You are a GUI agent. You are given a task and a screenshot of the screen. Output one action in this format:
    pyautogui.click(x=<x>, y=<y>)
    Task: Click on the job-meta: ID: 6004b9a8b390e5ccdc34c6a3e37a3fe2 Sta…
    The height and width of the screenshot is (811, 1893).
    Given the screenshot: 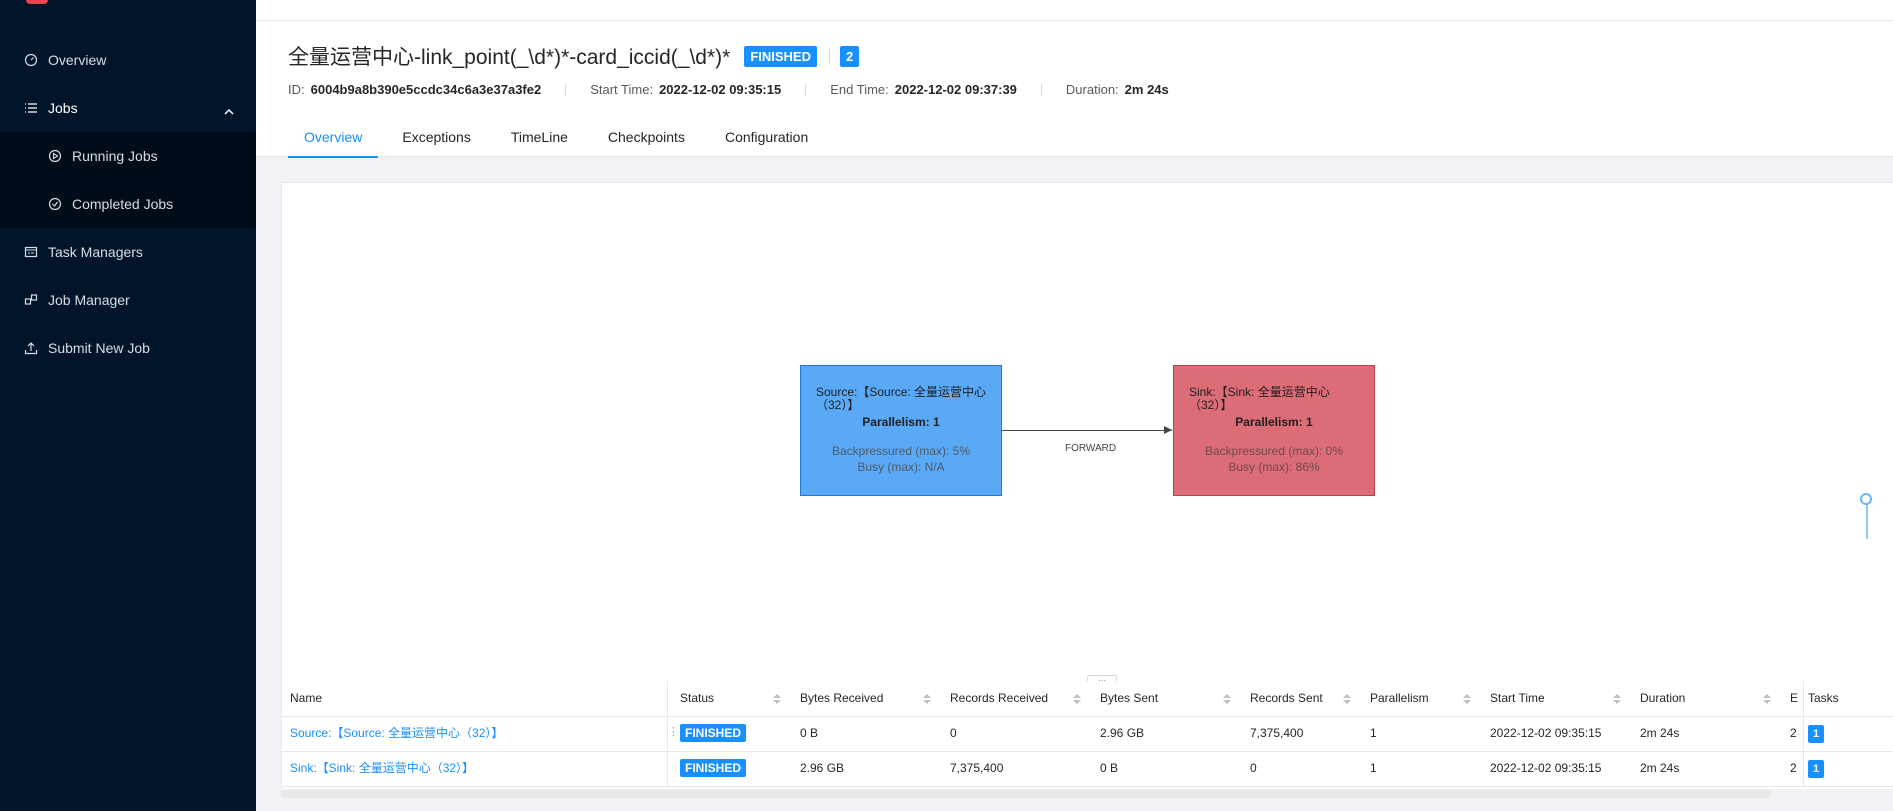 What is the action you would take?
    pyautogui.click(x=728, y=89)
    